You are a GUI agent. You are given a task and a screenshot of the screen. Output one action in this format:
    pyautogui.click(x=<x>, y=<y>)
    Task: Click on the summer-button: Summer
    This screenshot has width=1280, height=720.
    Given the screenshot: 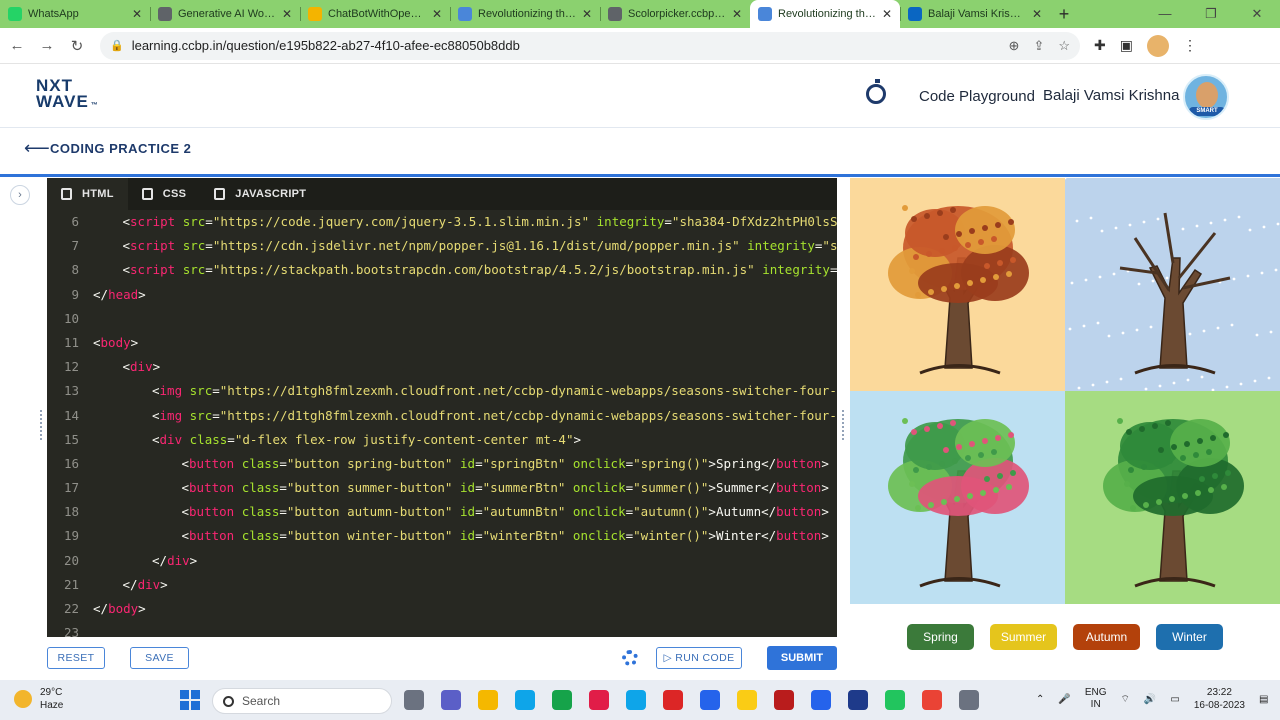 What is the action you would take?
    pyautogui.click(x=1023, y=637)
    